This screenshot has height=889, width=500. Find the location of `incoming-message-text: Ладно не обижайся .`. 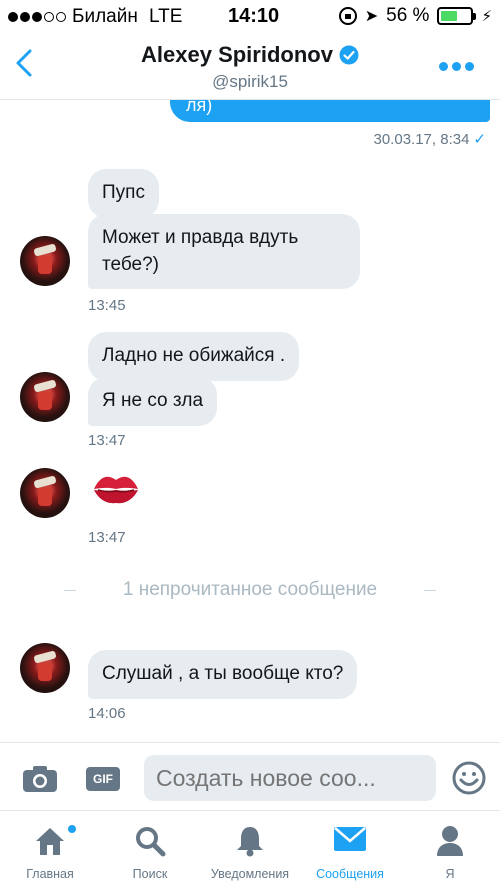

incoming-message-text: Ладно не обижайся . is located at coordinates (194, 355).